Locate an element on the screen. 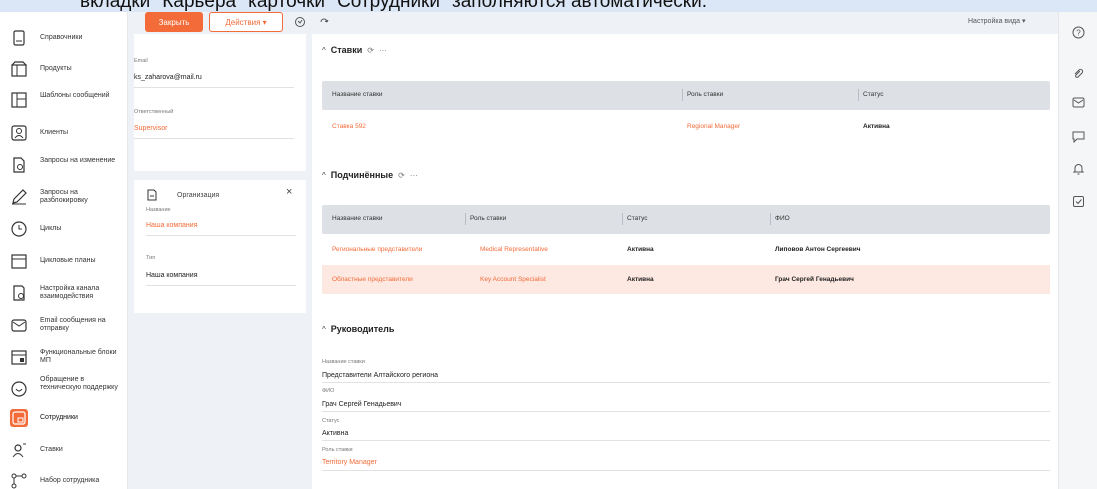 Image resolution: width=1097 pixels, height=489 pixels. client-icon is located at coordinates (19, 133).